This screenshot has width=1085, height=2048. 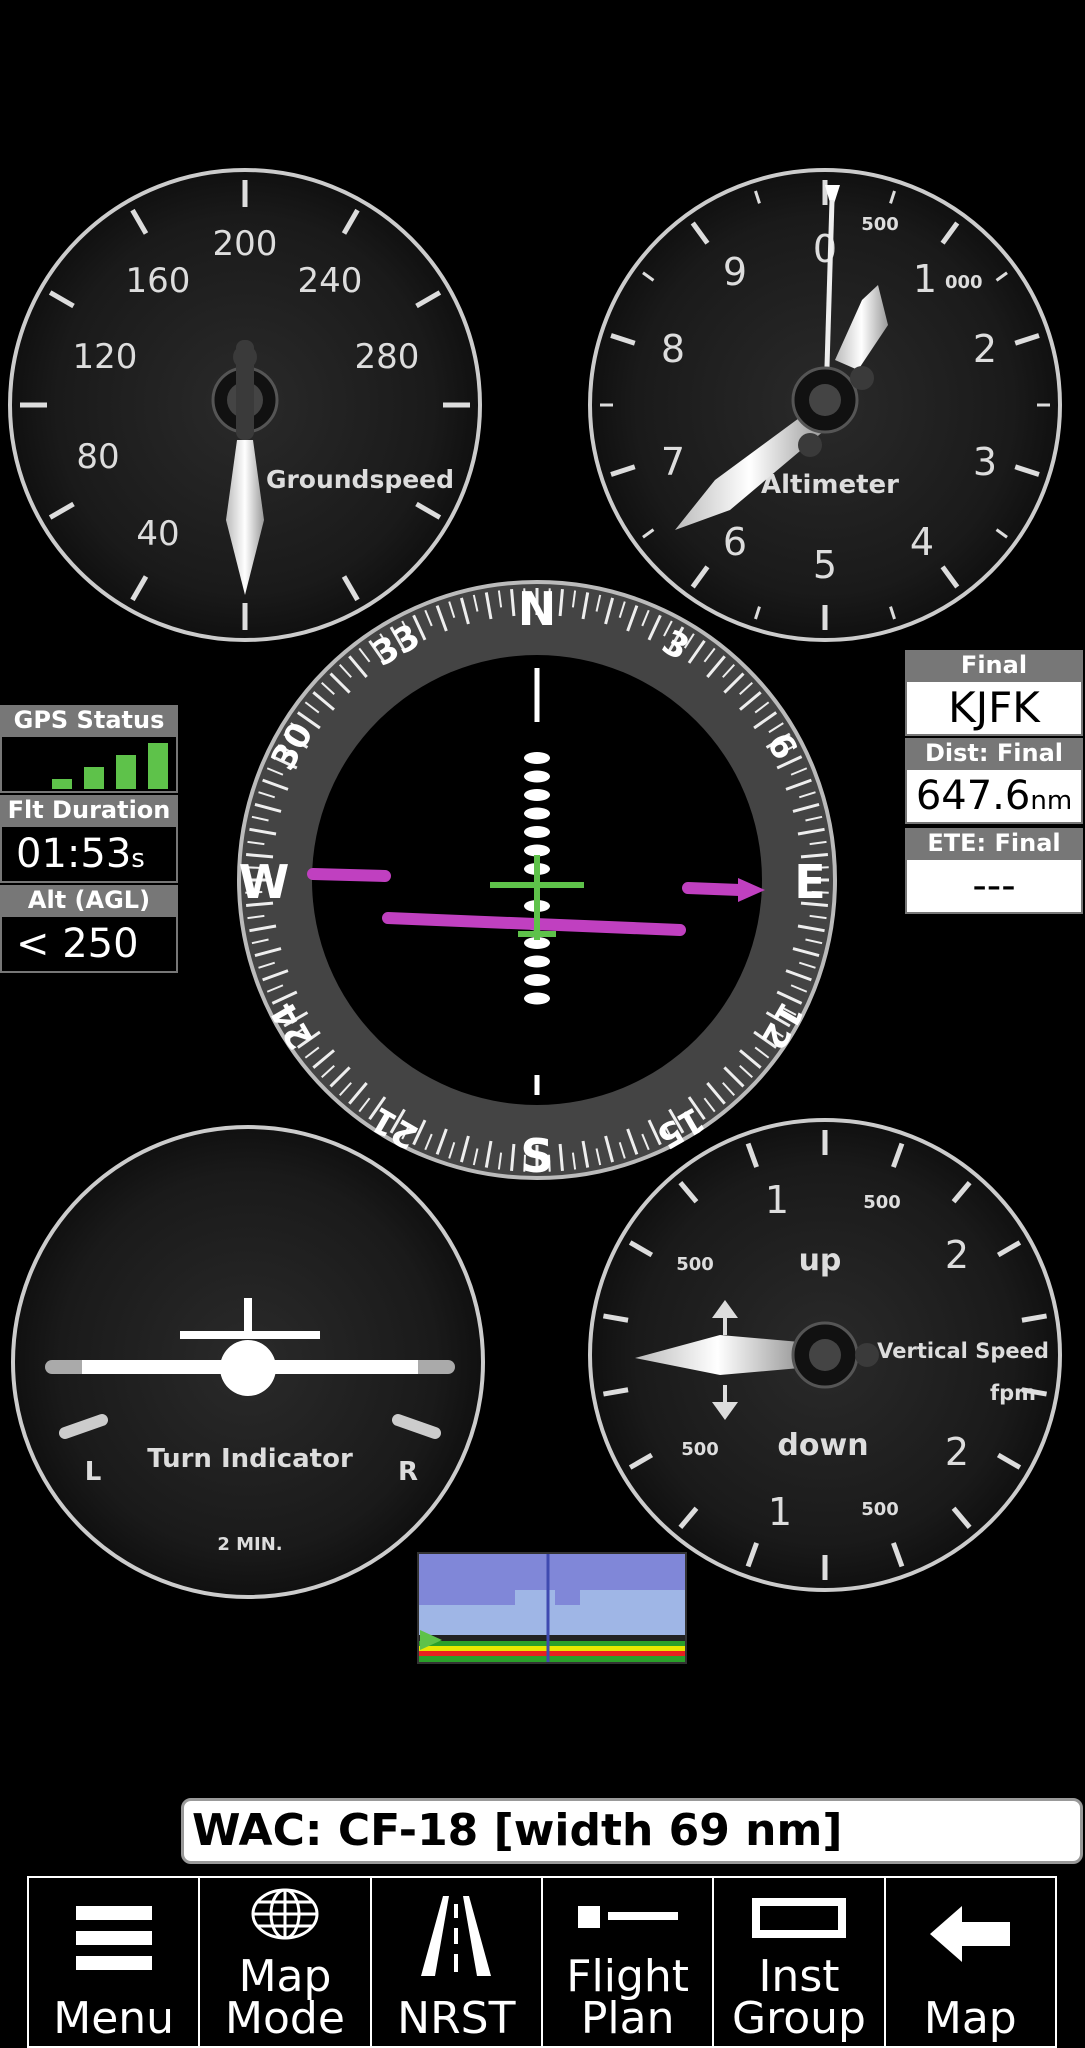 What do you see at coordinates (97, 457) in the screenshot?
I see `gs-tick-80: 80` at bounding box center [97, 457].